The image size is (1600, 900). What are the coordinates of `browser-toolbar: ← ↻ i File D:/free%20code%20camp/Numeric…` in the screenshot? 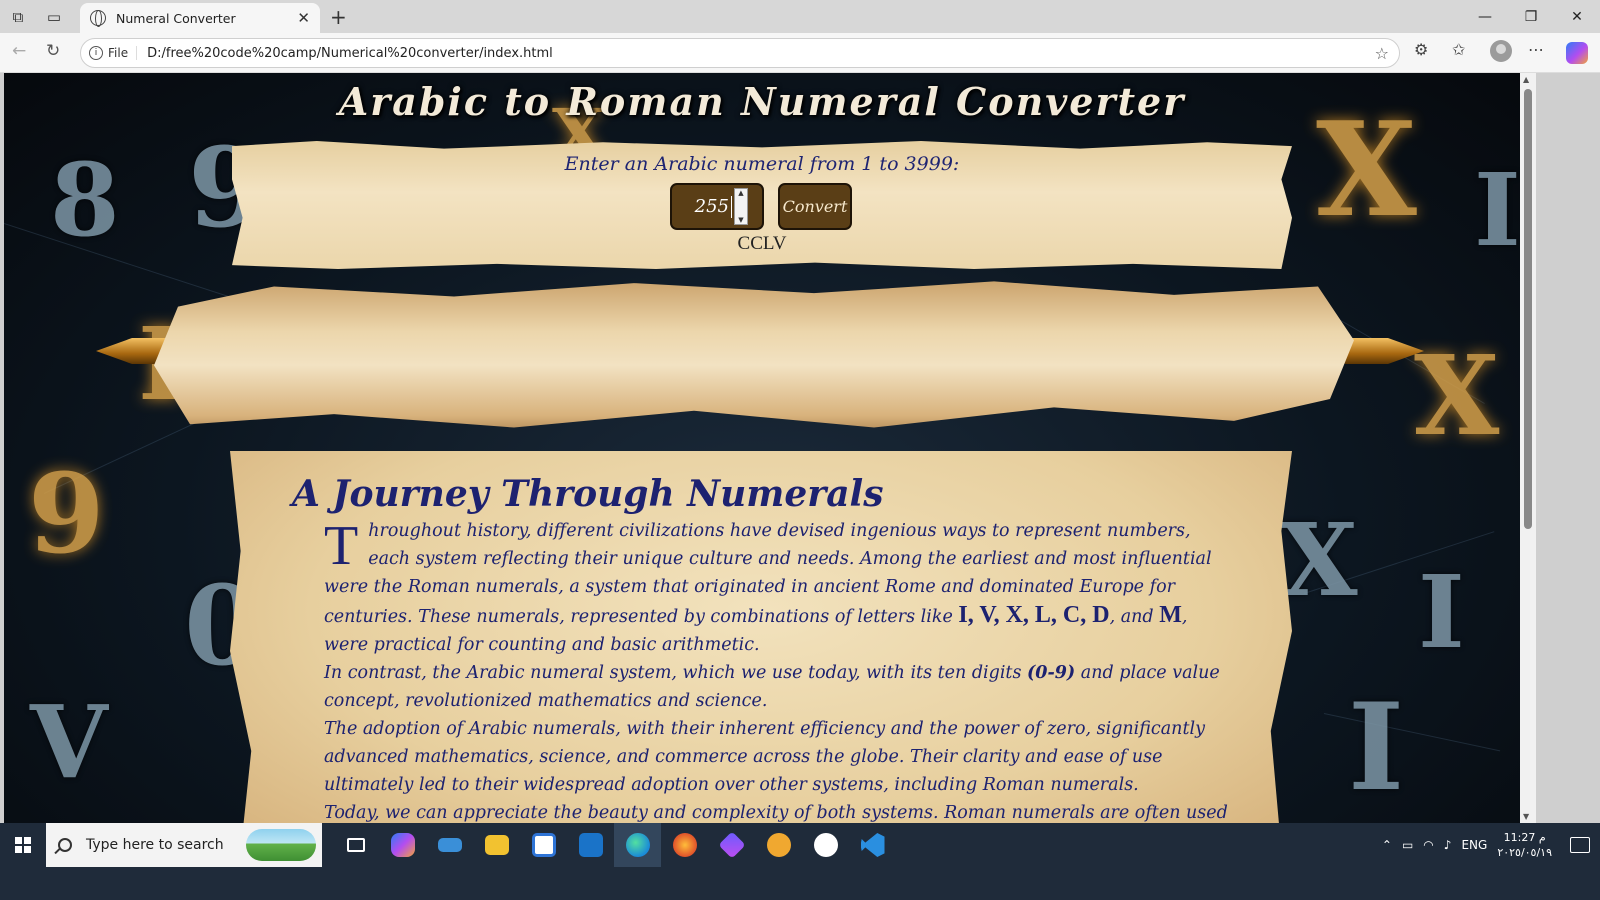 It's located at (800, 53).